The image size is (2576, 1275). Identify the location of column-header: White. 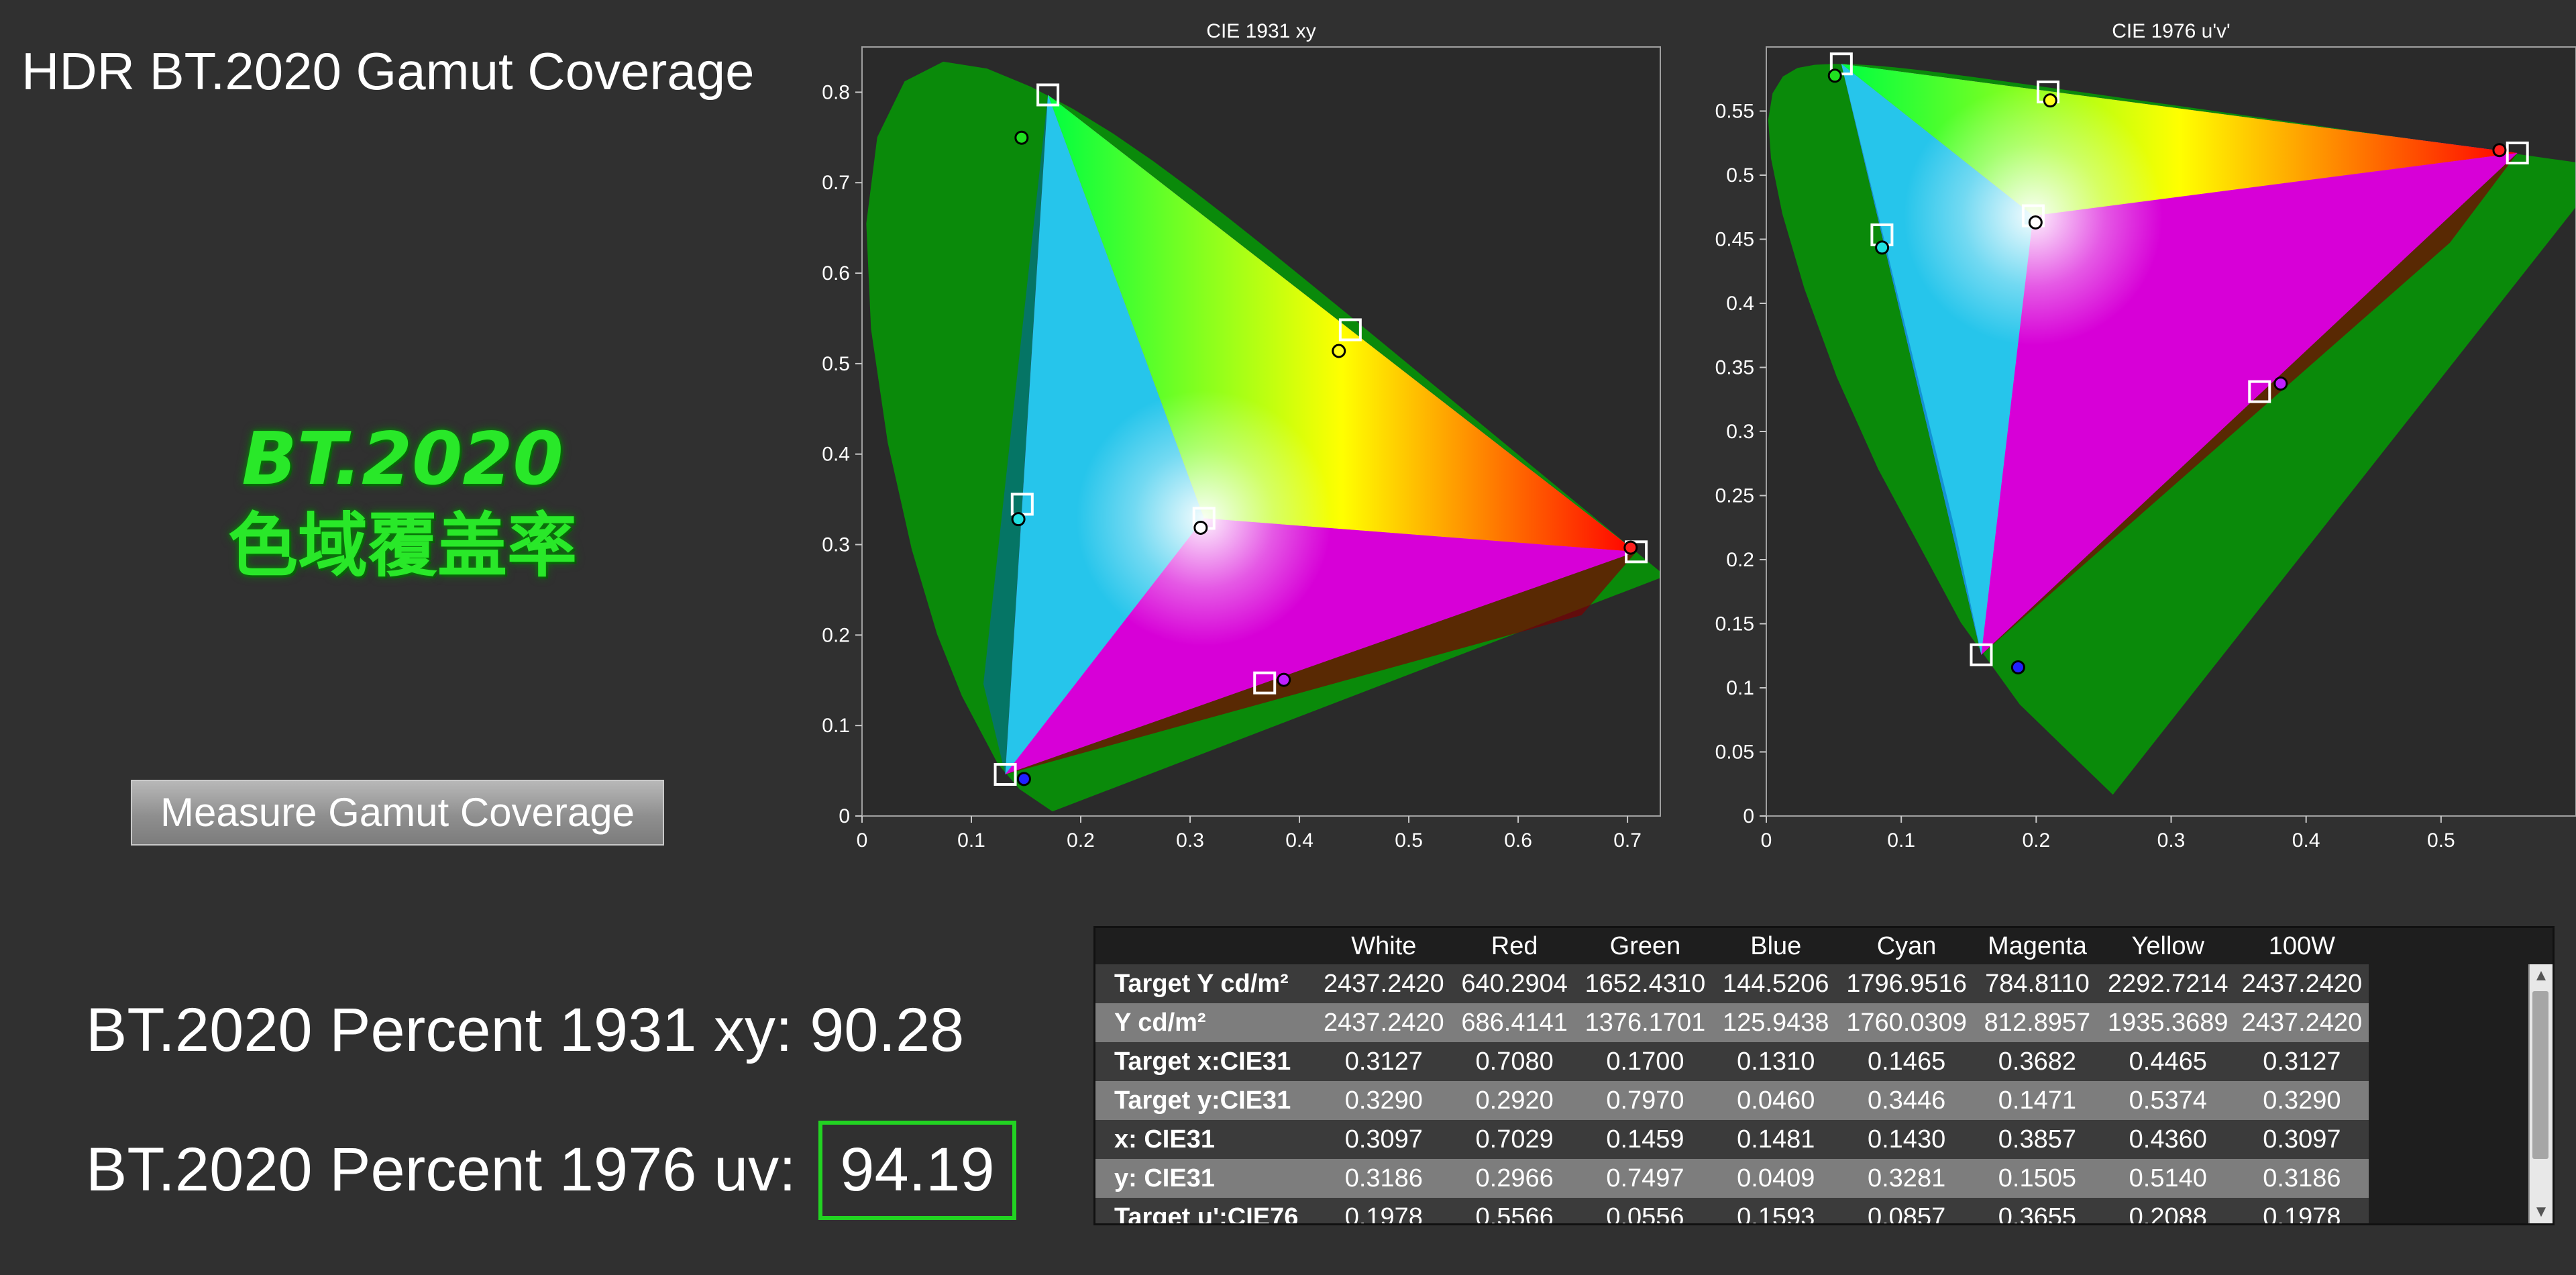
(1384, 946).